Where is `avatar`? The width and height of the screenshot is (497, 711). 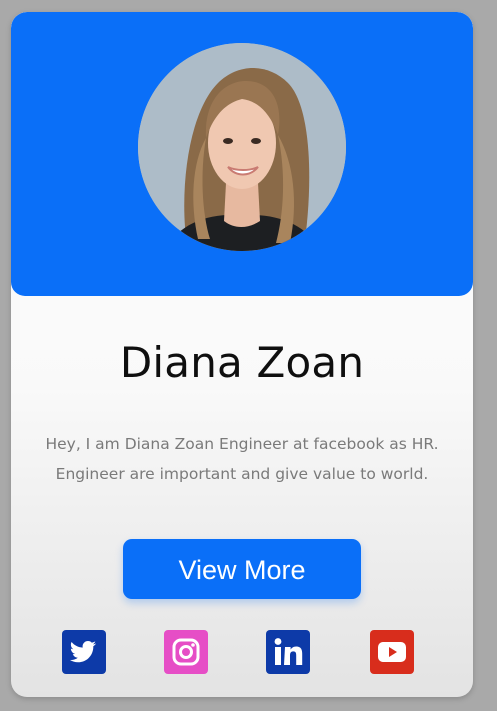 avatar is located at coordinates (242, 147).